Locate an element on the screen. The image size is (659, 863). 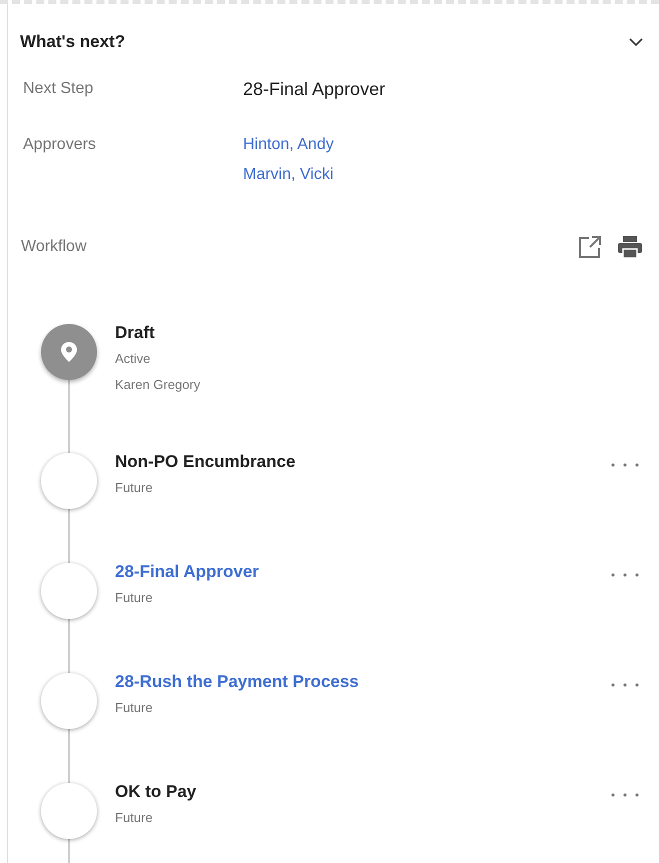
approver-link: Marvin, Vicki is located at coordinates (288, 175).